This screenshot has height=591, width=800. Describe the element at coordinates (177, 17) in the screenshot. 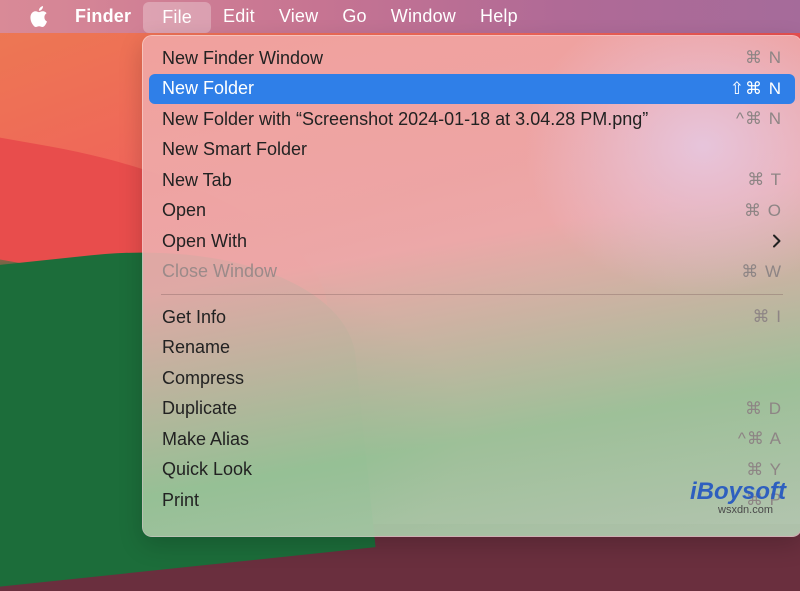

I see `menubar-file: File` at that location.